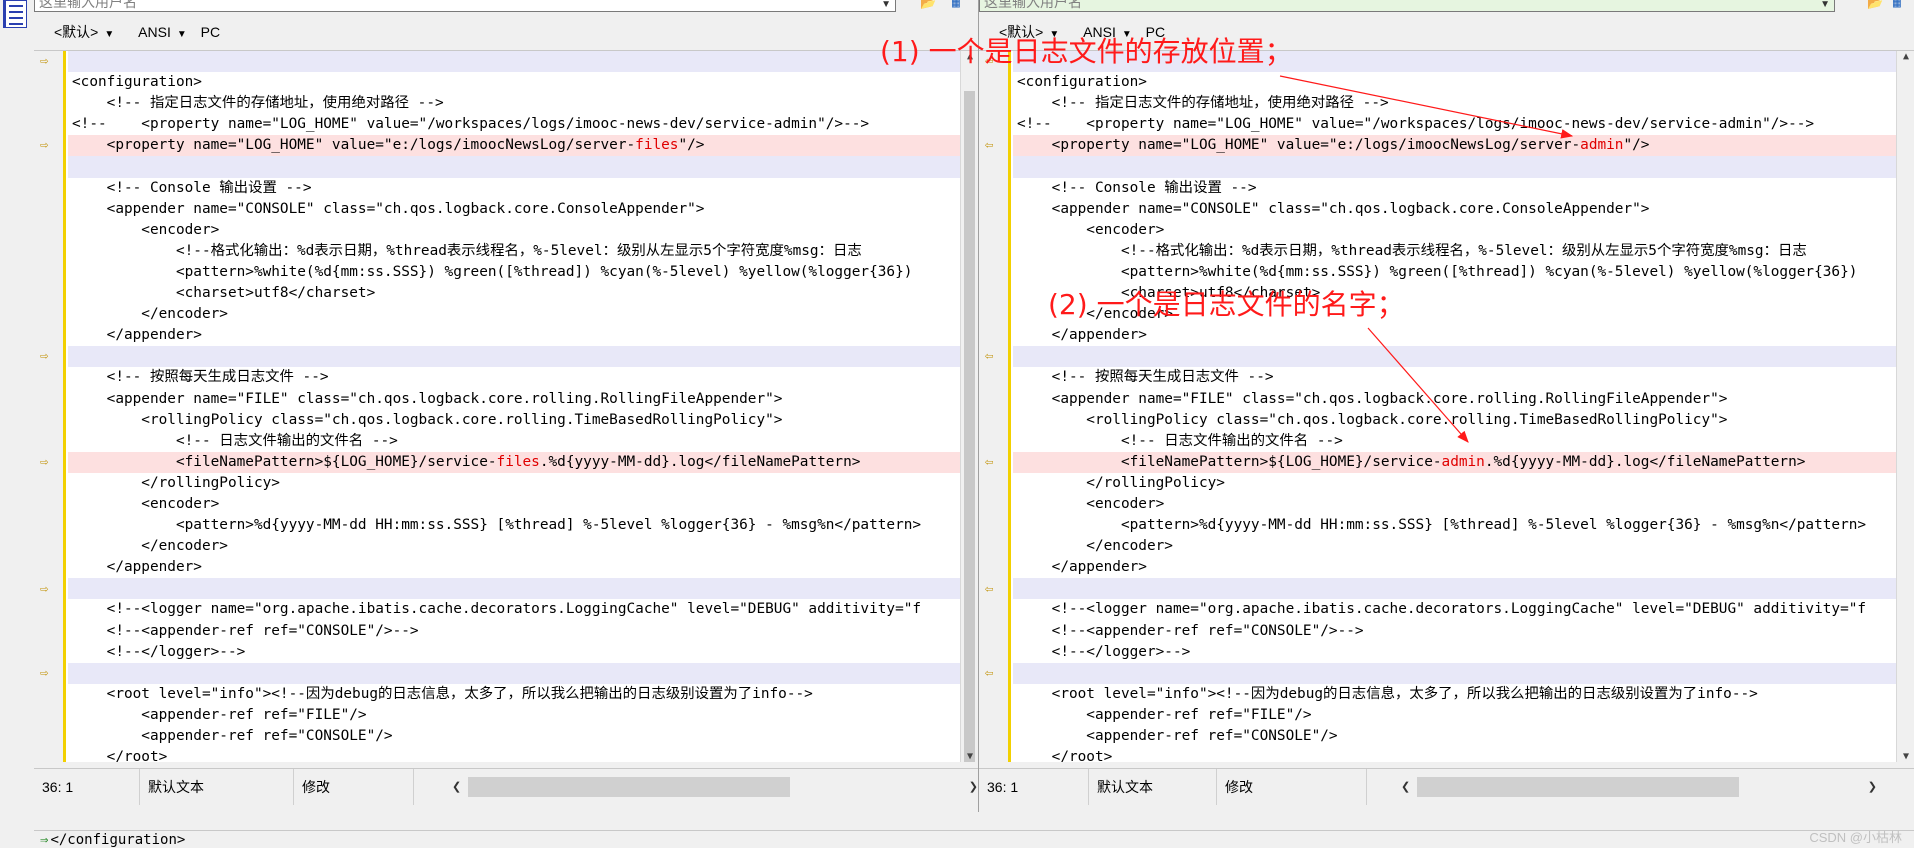 The image size is (1914, 848). I want to click on code-line: <!--</logger>-->, so click(514, 652).